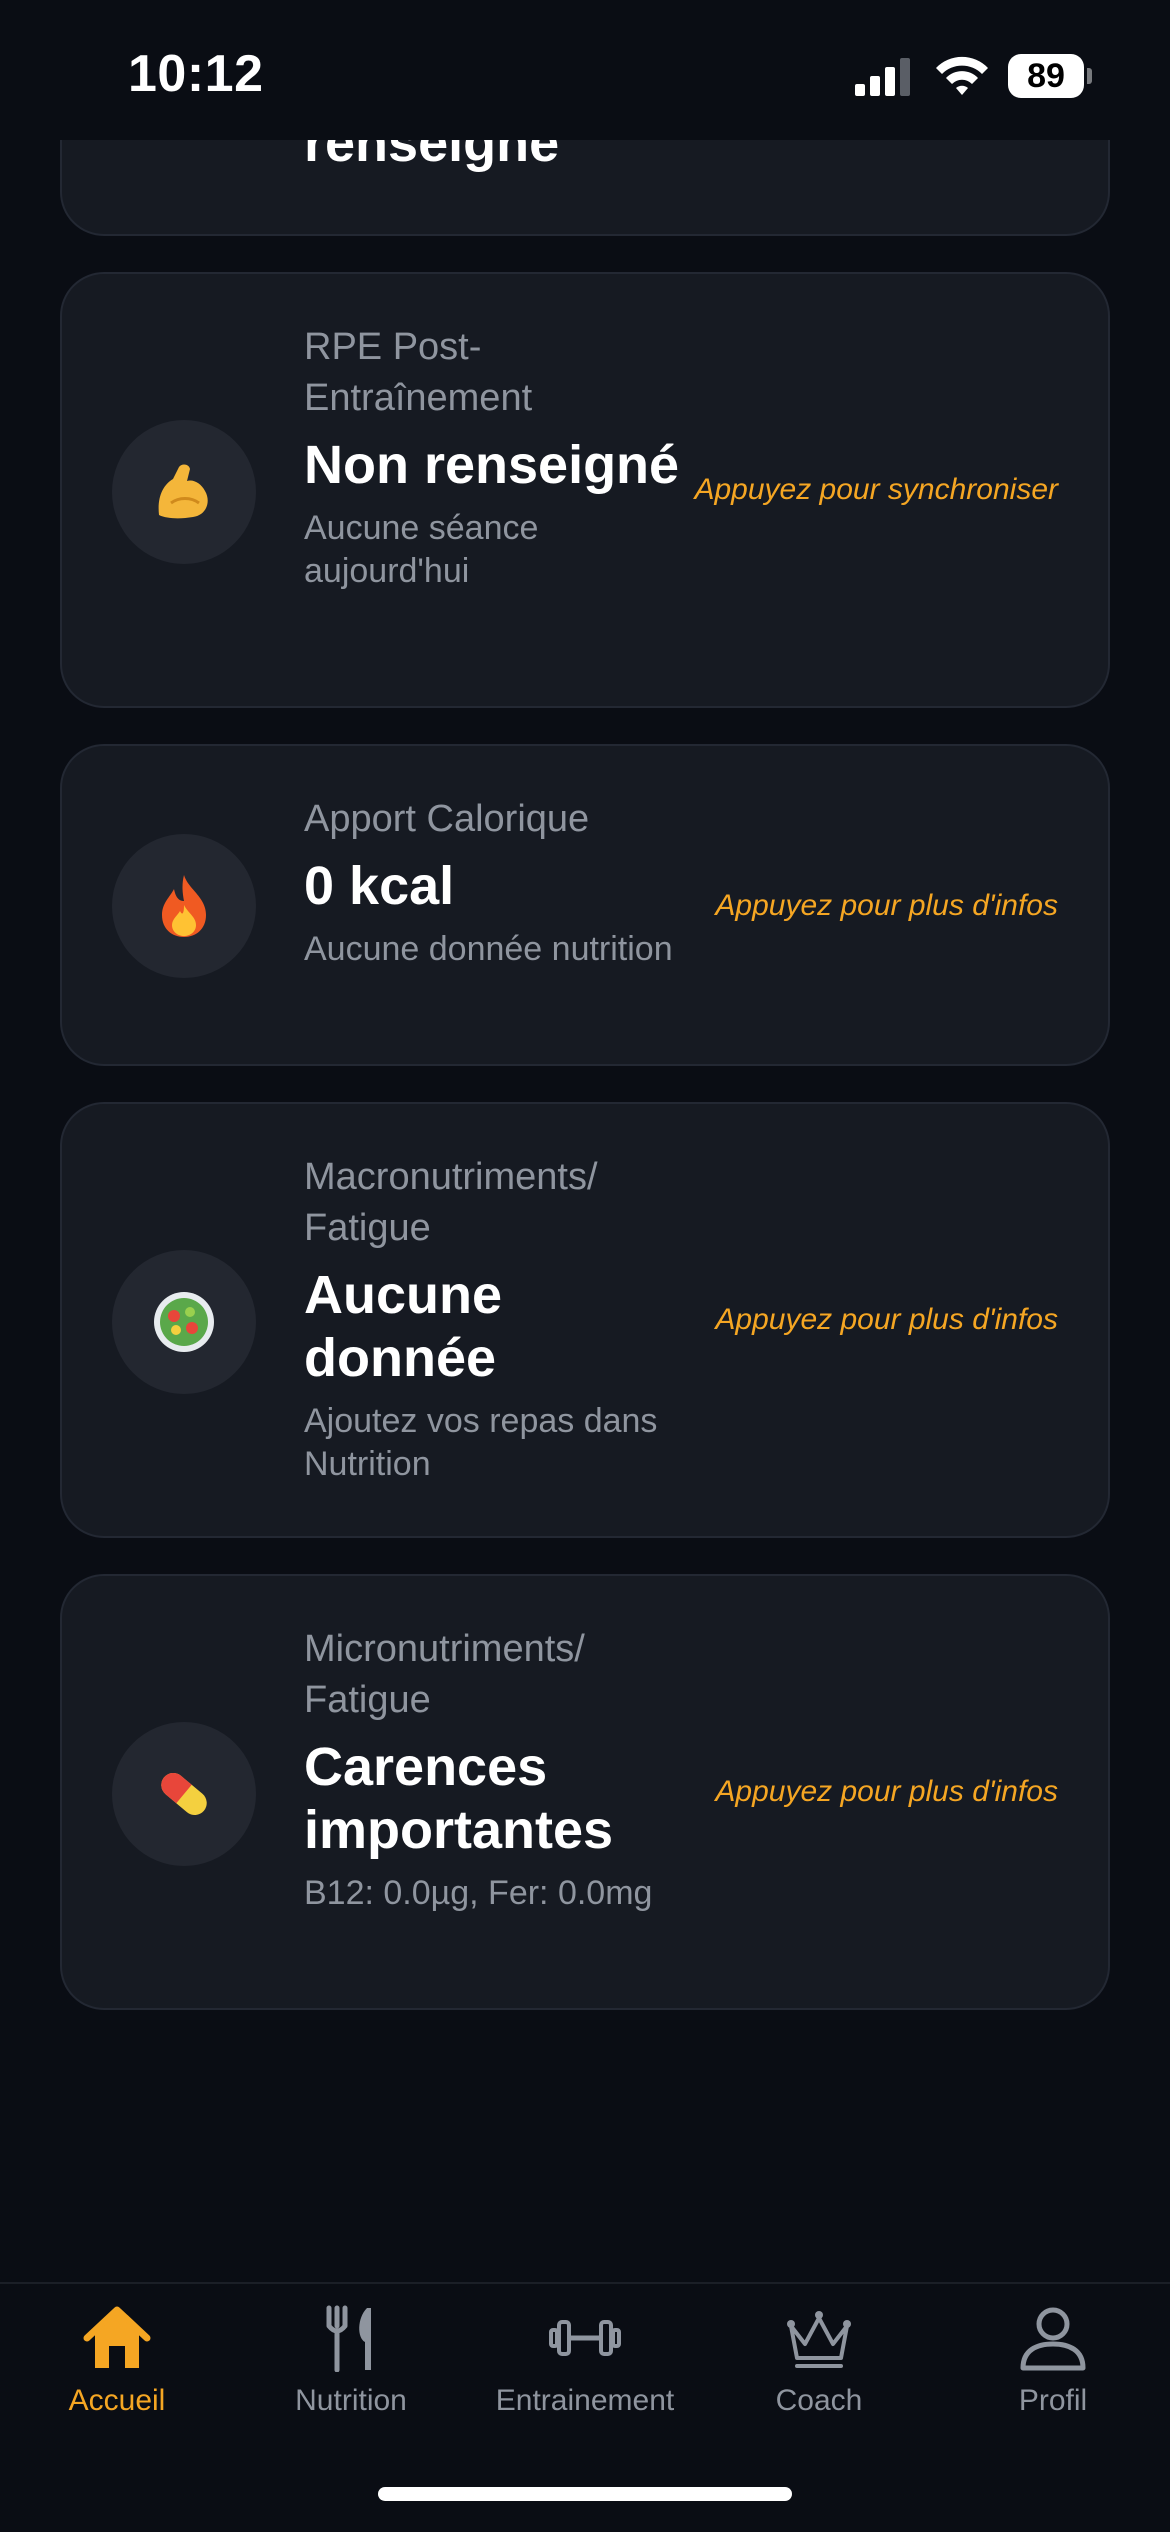  Describe the element at coordinates (421, 549) in the screenshot. I see `card-sub: Aucune séance aujourd'hui` at that location.